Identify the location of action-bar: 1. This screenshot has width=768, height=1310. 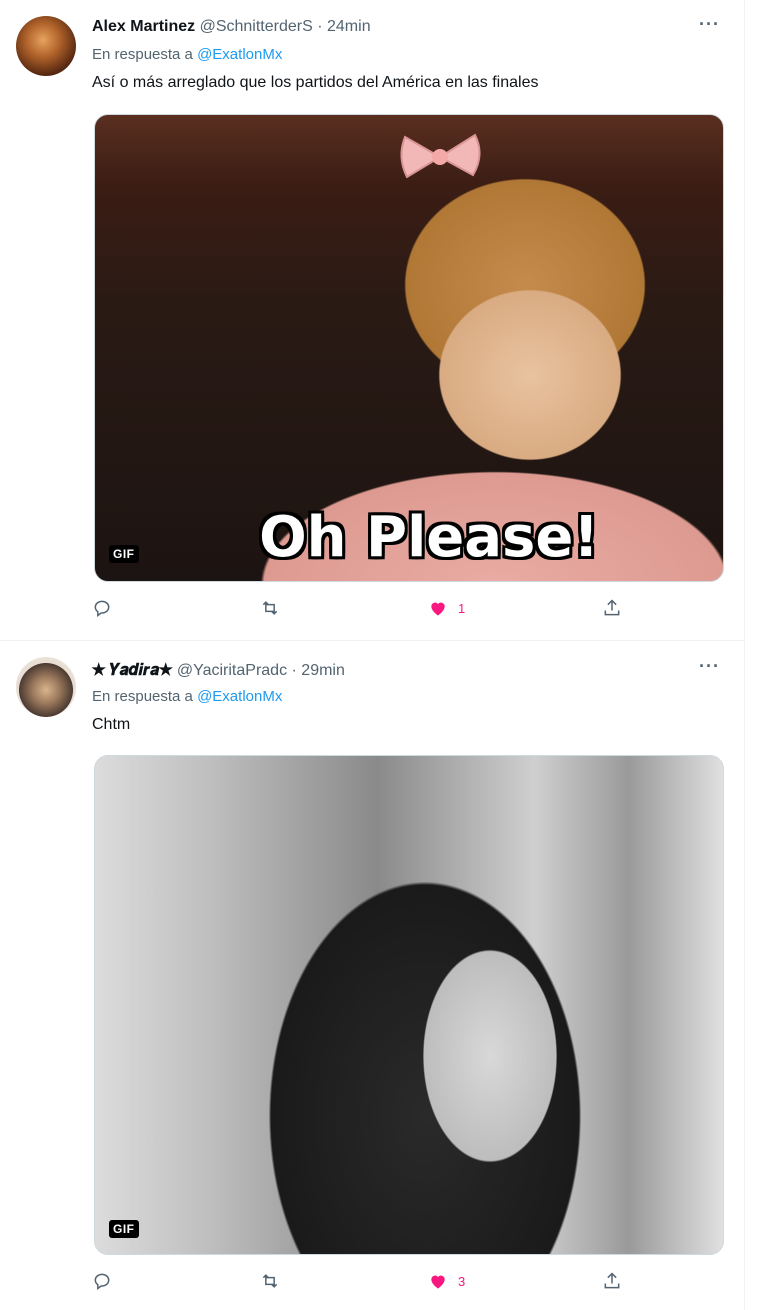
(372, 613).